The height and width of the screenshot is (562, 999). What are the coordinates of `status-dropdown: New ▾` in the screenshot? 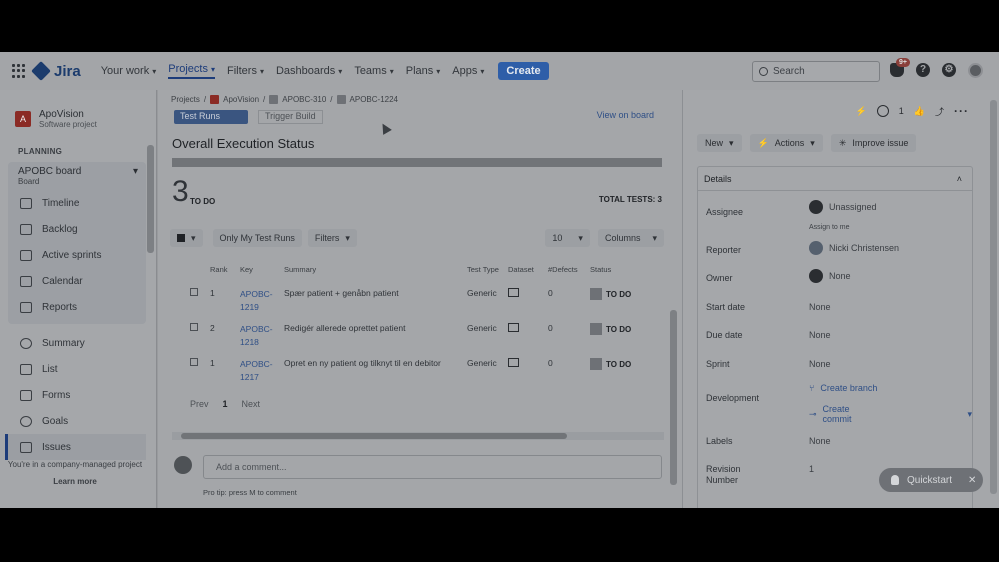 It's located at (719, 143).